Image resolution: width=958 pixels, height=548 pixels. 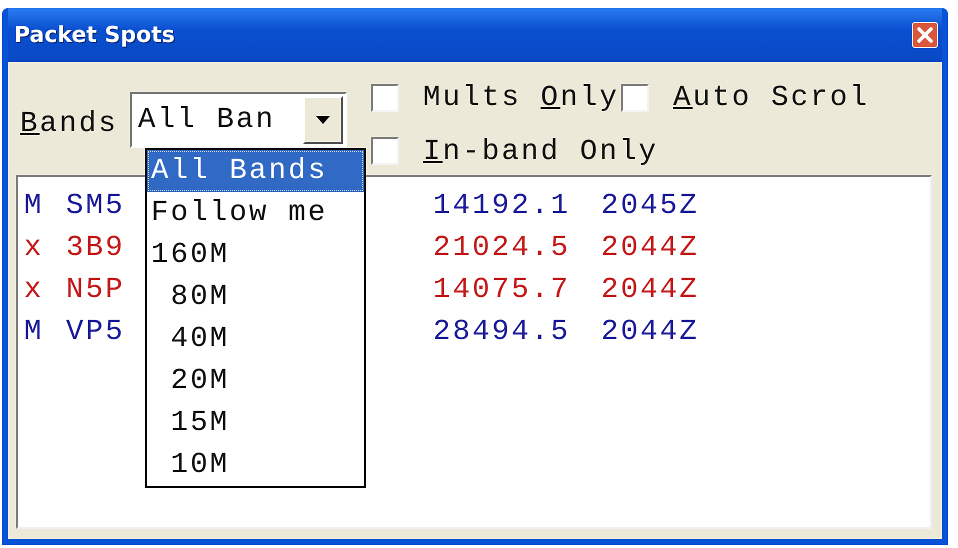 What do you see at coordinates (69, 124) in the screenshot?
I see `bands-label: Bands` at bounding box center [69, 124].